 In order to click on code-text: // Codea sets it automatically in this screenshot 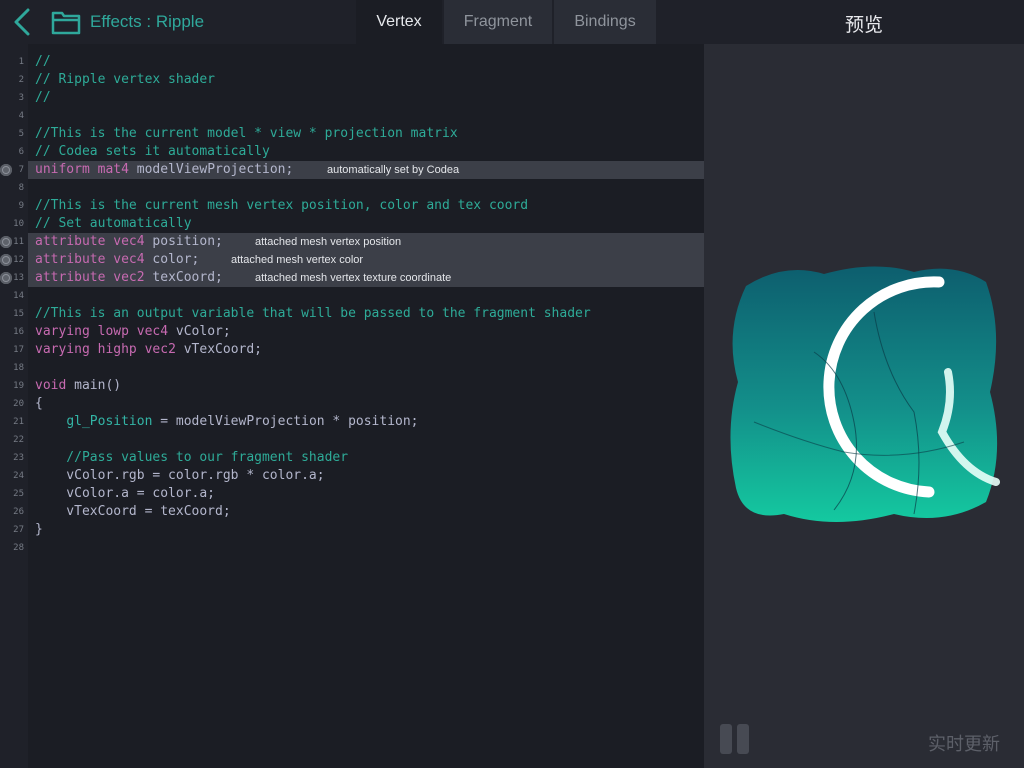, I will do `click(152, 151)`.